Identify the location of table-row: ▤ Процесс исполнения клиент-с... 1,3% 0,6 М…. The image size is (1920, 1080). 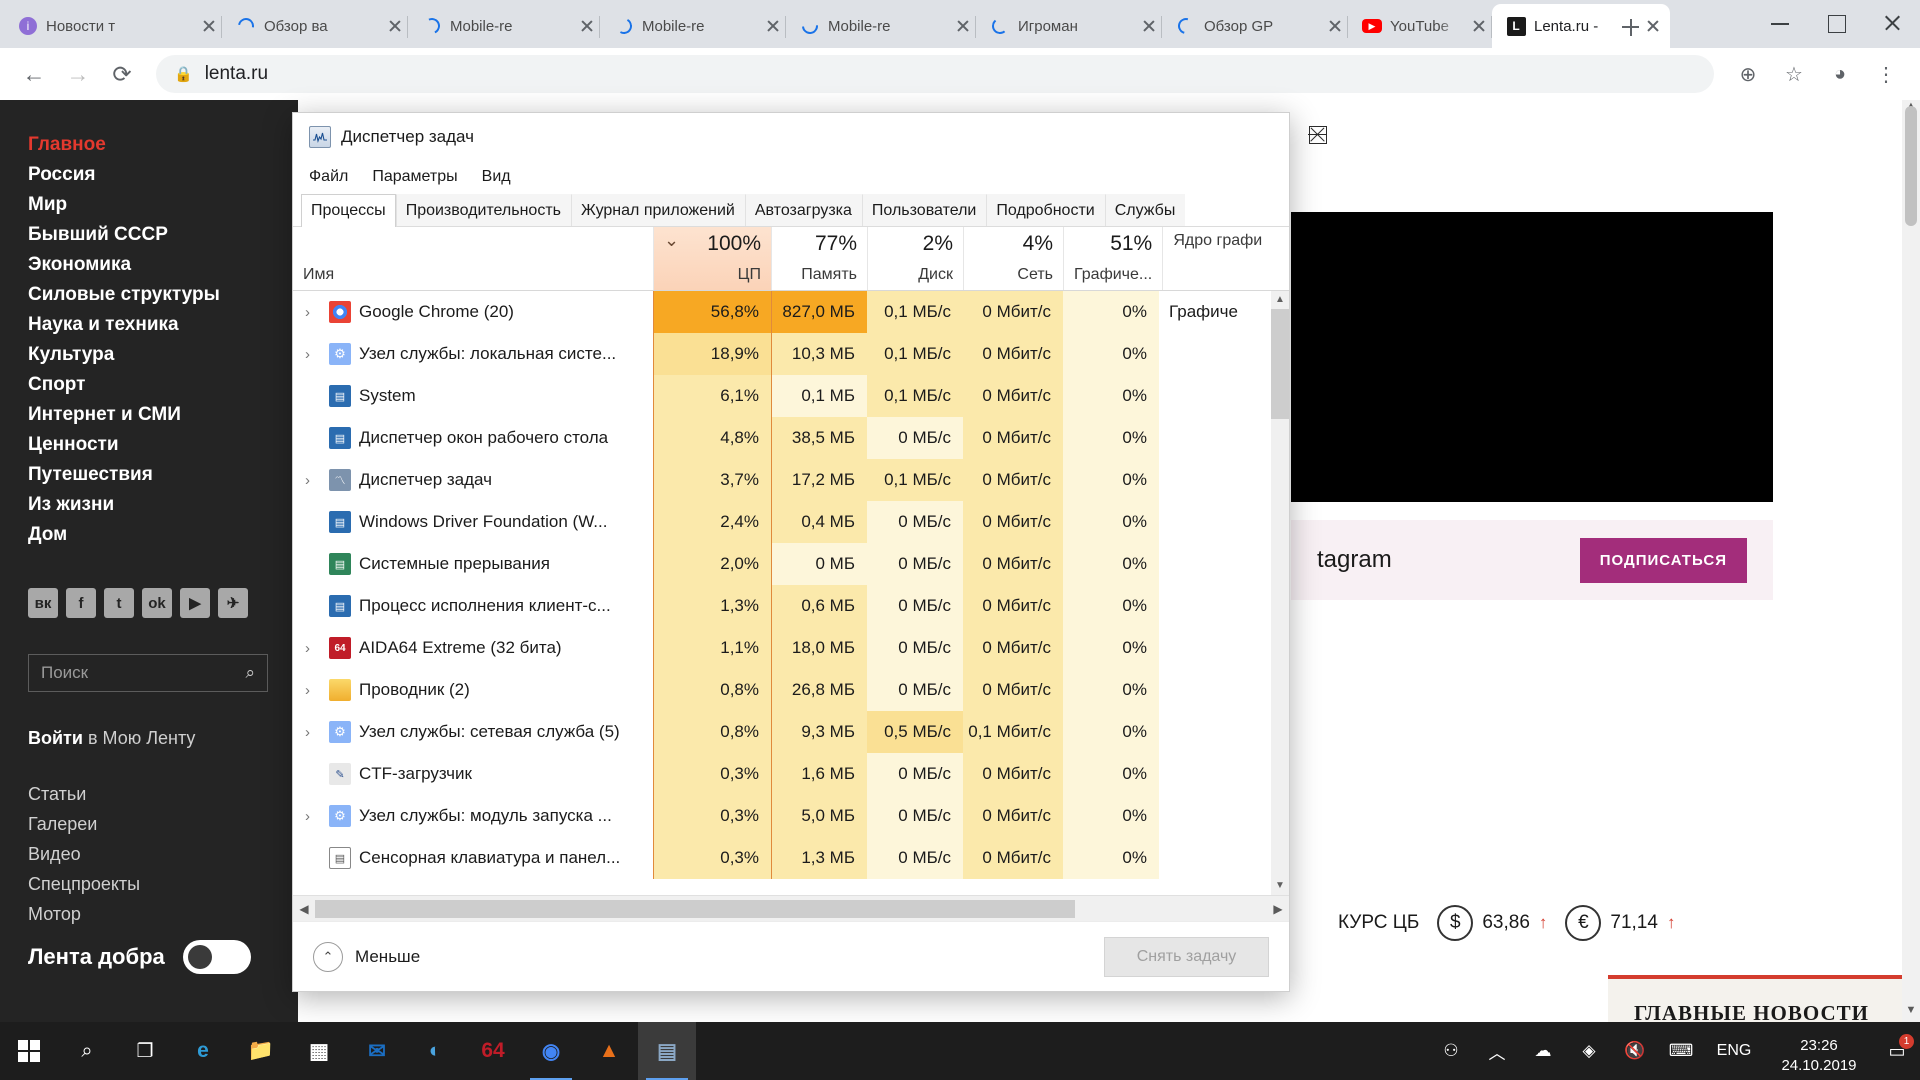
(782, 606).